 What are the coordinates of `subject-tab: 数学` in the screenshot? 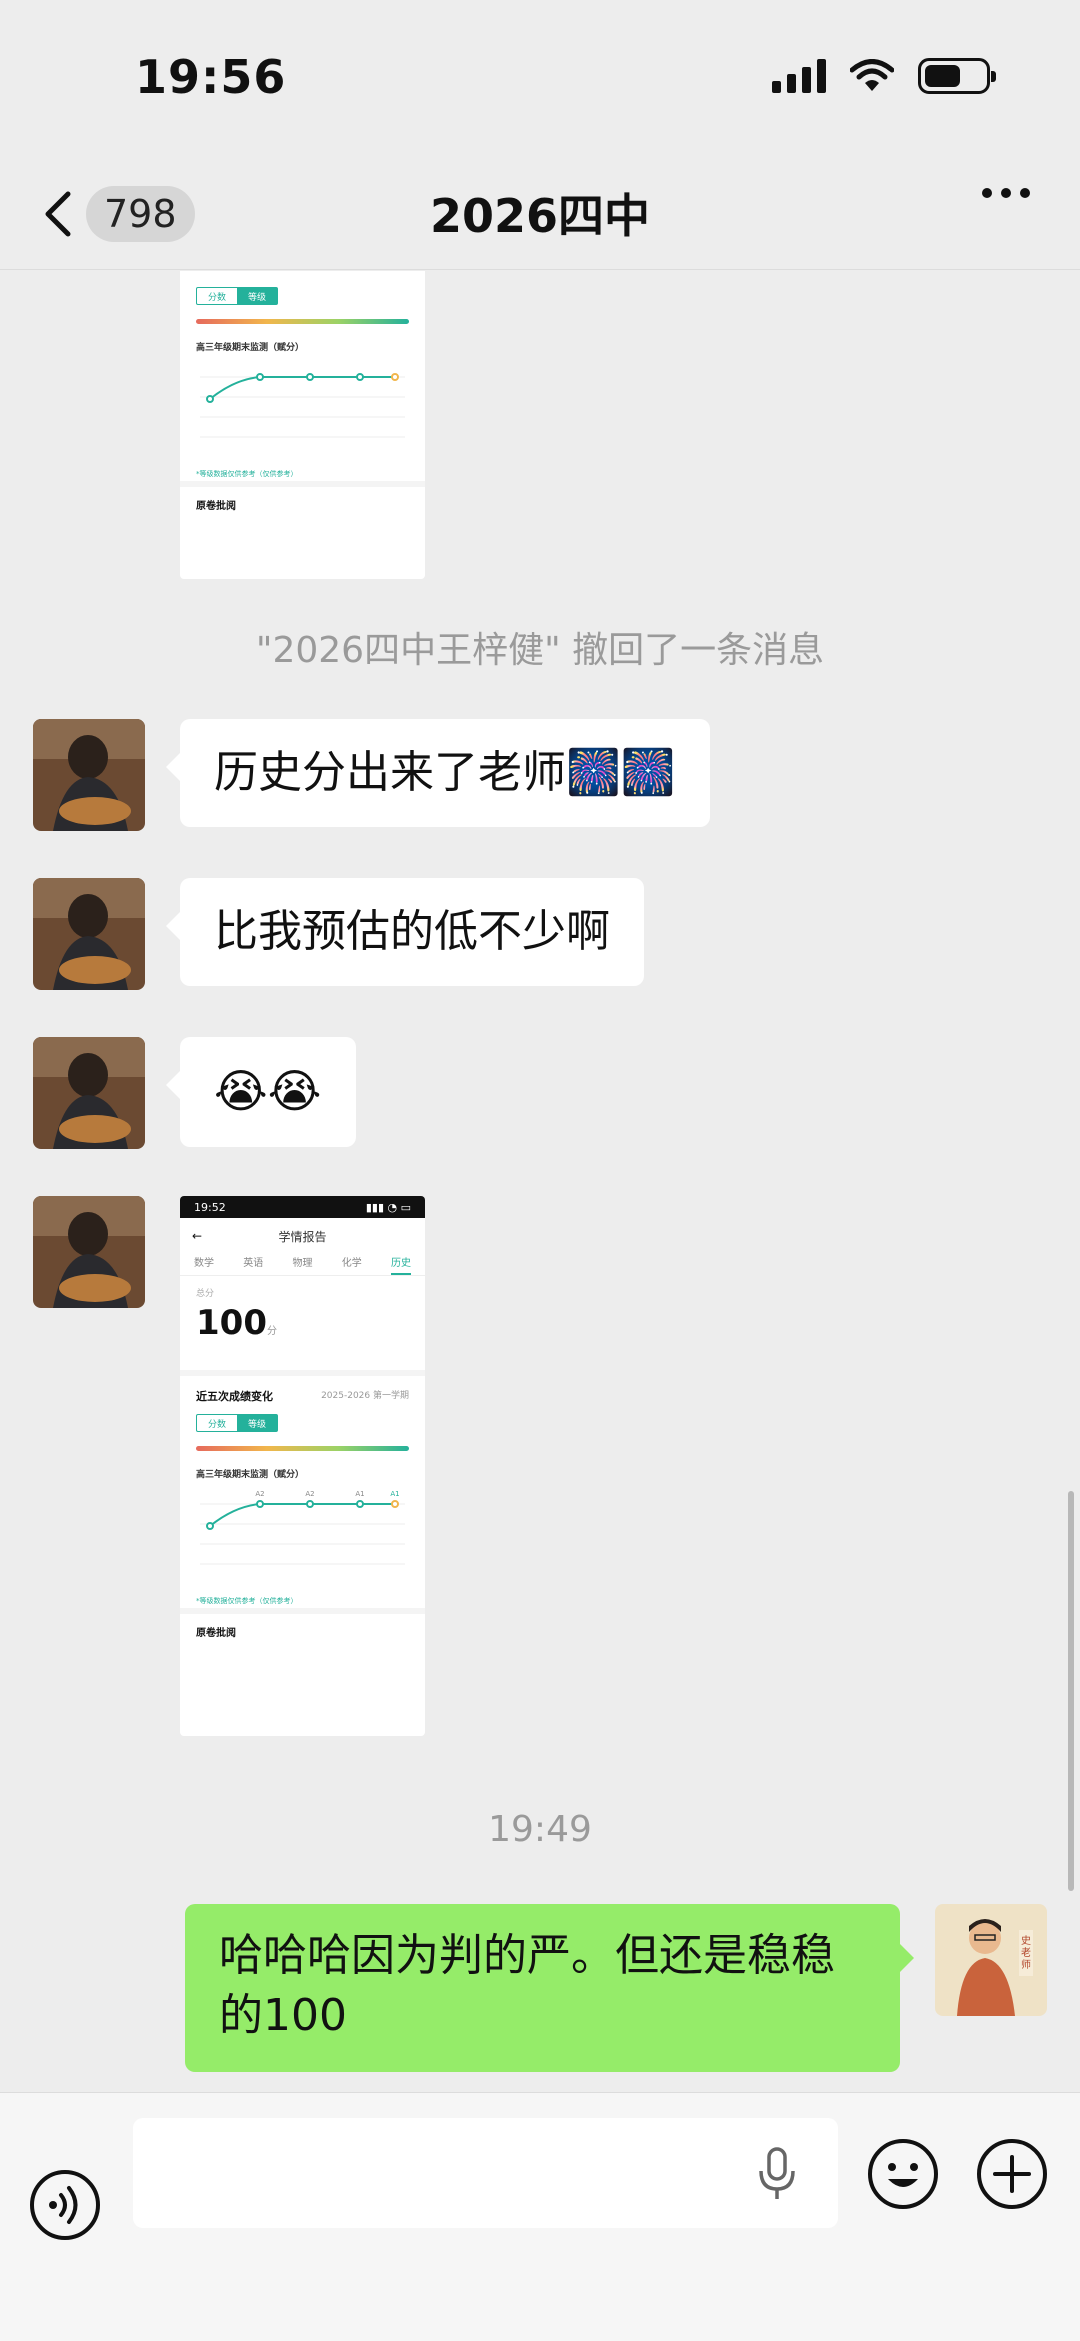 It's located at (204, 1263).